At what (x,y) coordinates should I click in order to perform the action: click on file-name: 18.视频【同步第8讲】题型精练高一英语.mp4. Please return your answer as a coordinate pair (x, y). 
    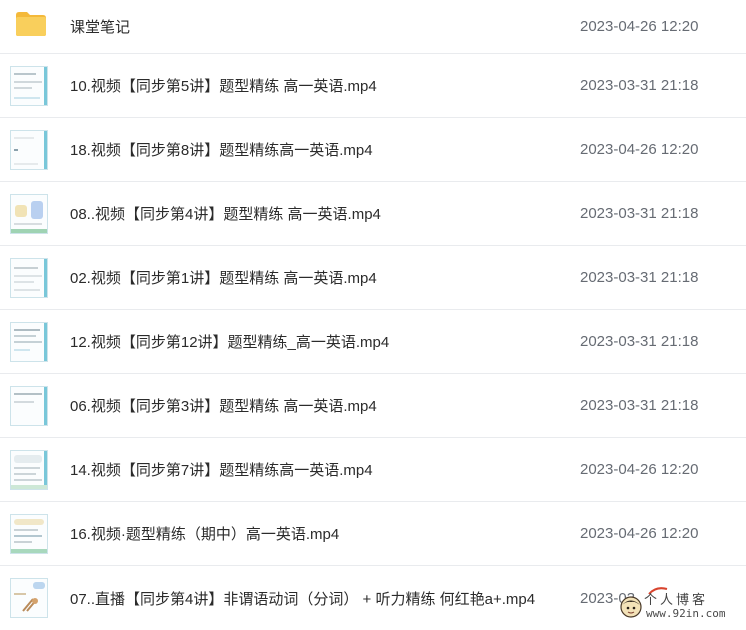
    Looking at the image, I should click on (221, 150).